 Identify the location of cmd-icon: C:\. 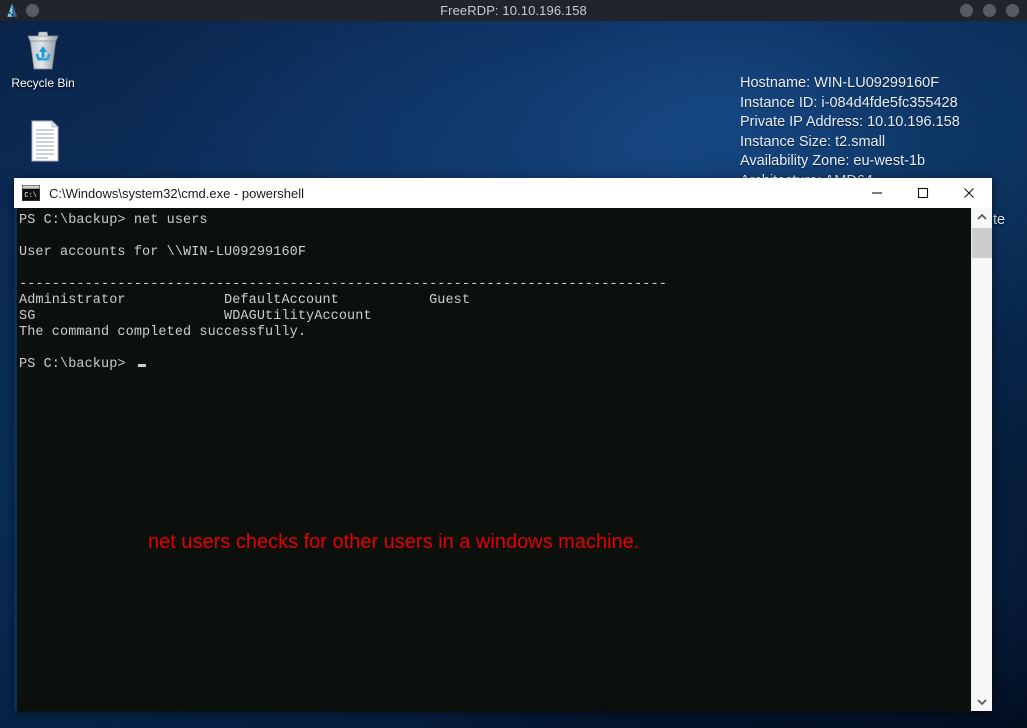
(31, 193).